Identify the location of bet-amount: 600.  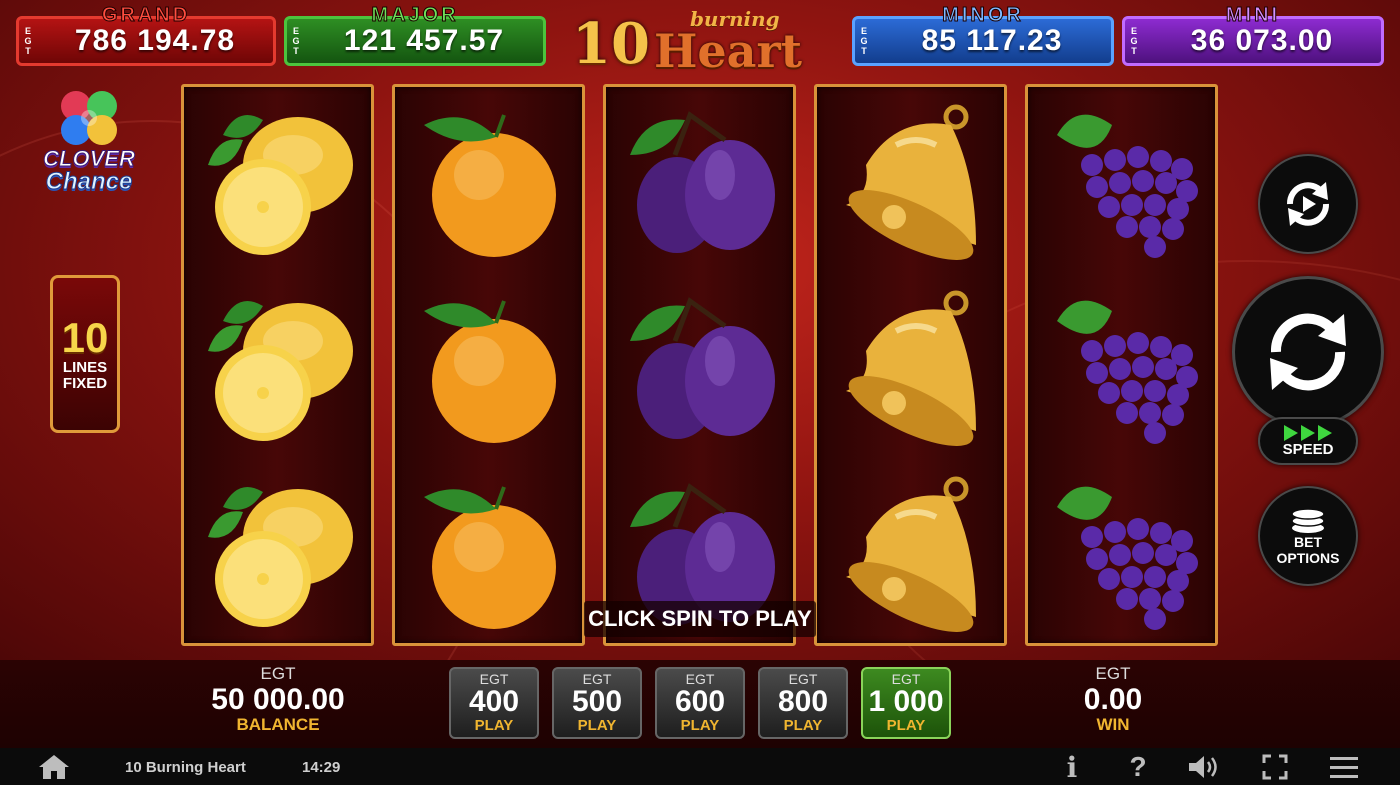
(700, 701).